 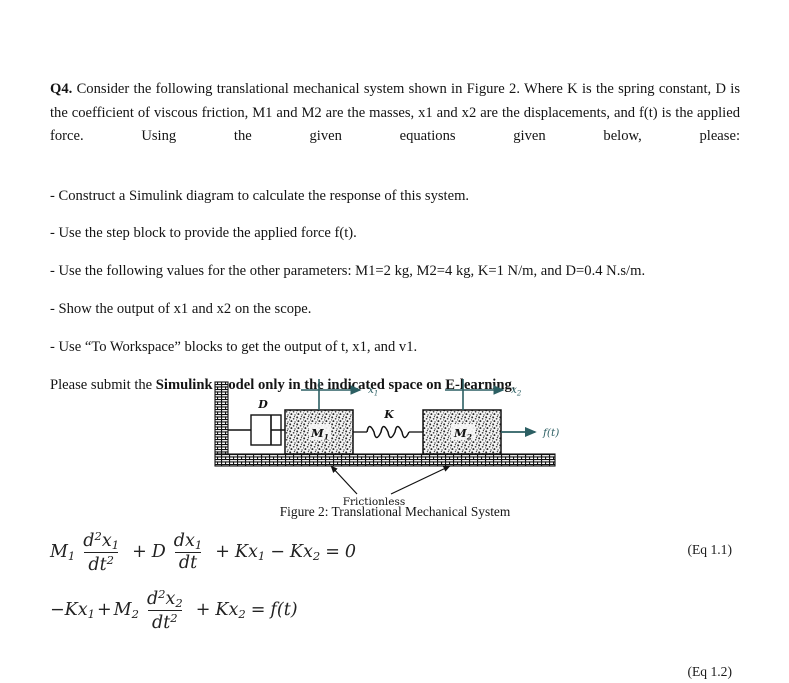 What do you see at coordinates (230, 610) in the screenshot?
I see `eq2-kx2: Kx2` at bounding box center [230, 610].